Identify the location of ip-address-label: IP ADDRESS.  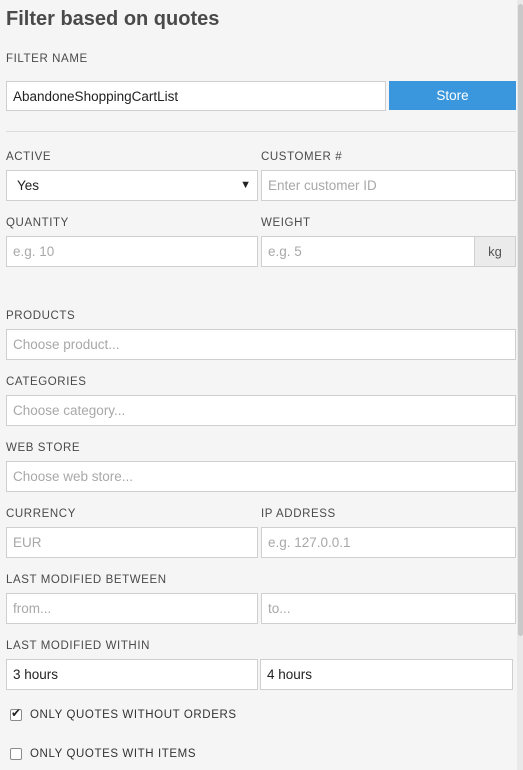
(298, 514).